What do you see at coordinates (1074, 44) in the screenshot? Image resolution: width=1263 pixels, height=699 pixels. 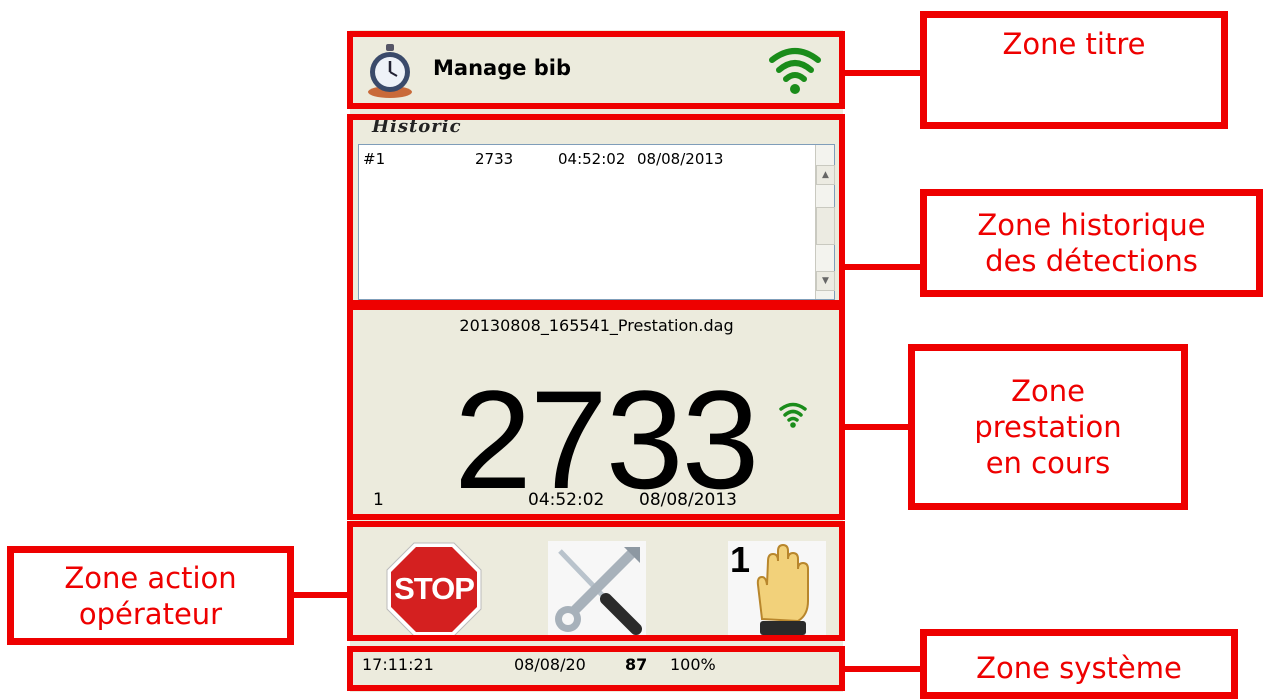 I see `annotation-text: Zone titre` at bounding box center [1074, 44].